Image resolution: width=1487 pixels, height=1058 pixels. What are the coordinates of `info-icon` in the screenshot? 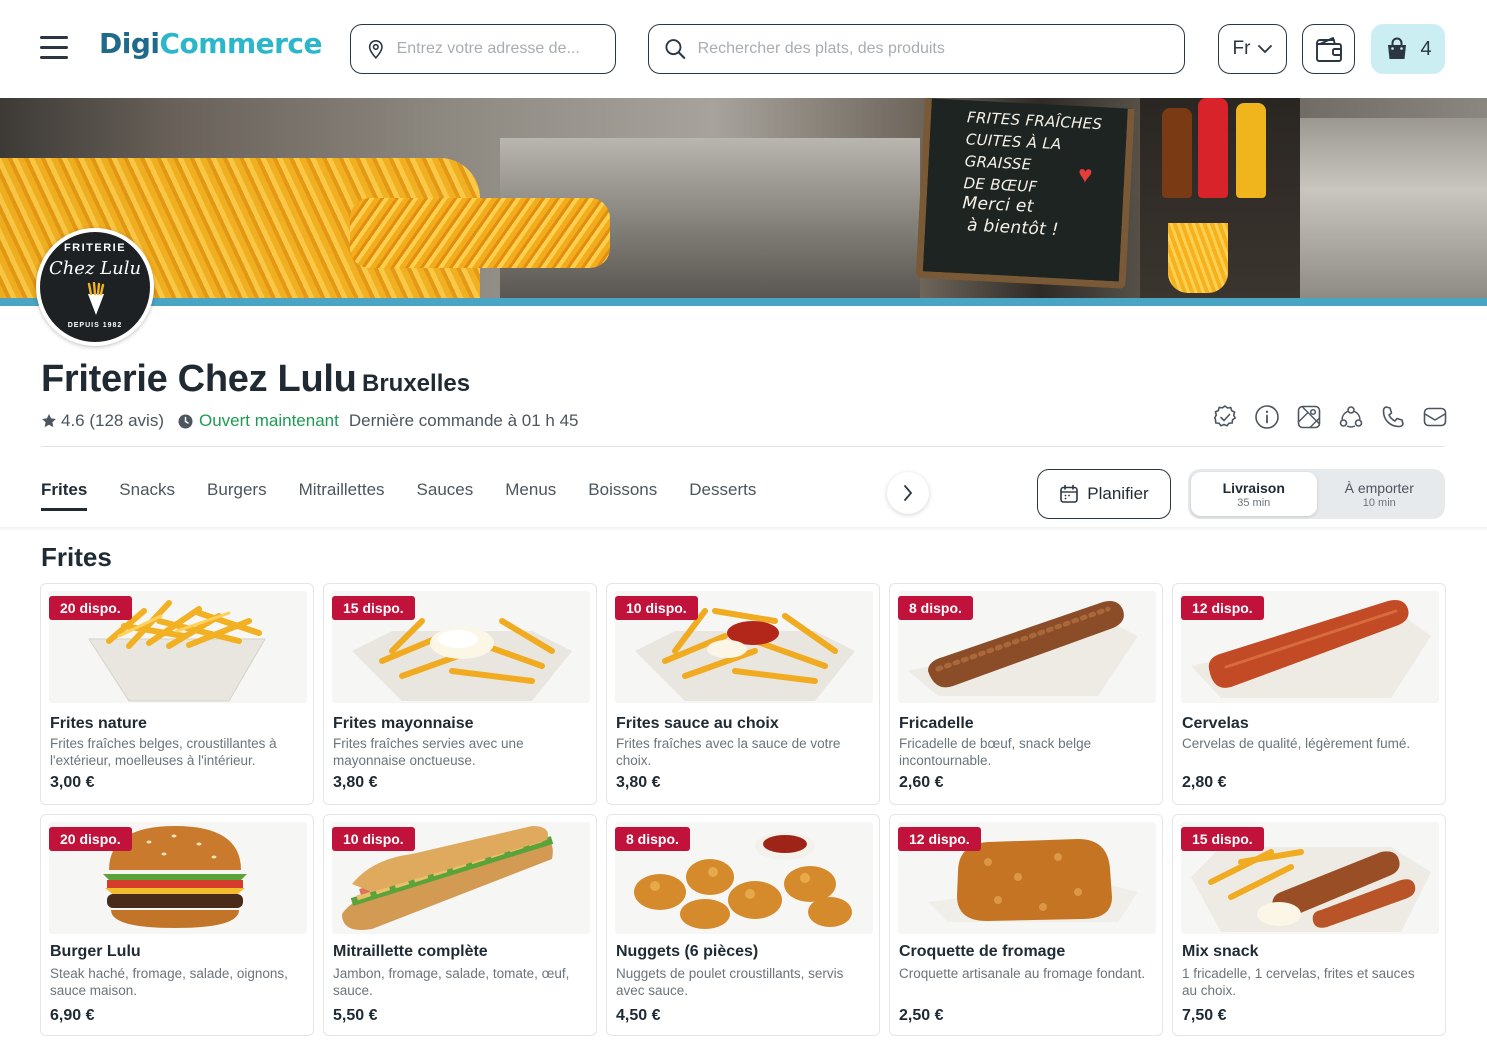 It's located at (1267, 417).